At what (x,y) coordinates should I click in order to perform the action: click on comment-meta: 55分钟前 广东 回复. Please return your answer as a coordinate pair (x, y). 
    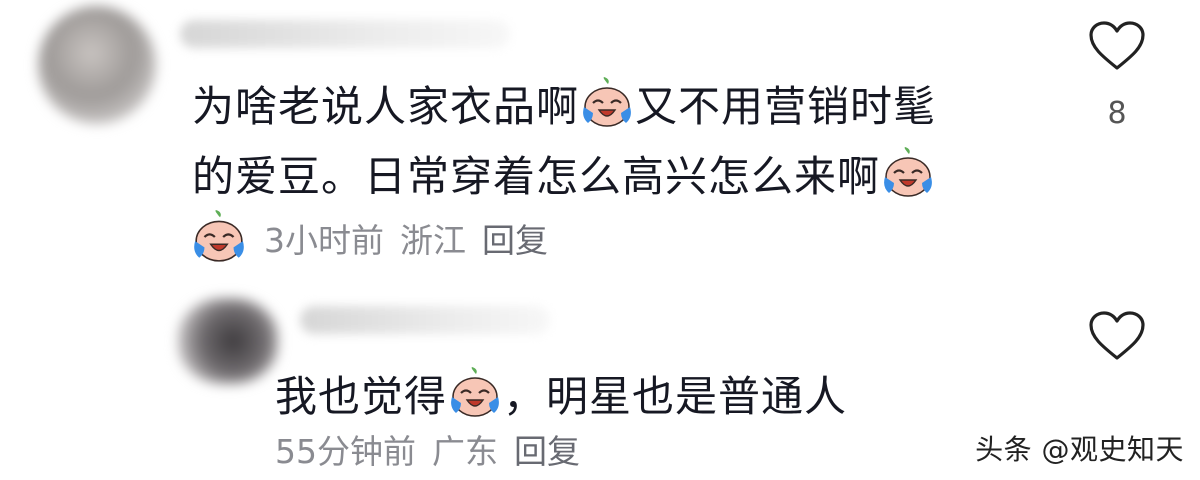
    Looking at the image, I should click on (435, 452).